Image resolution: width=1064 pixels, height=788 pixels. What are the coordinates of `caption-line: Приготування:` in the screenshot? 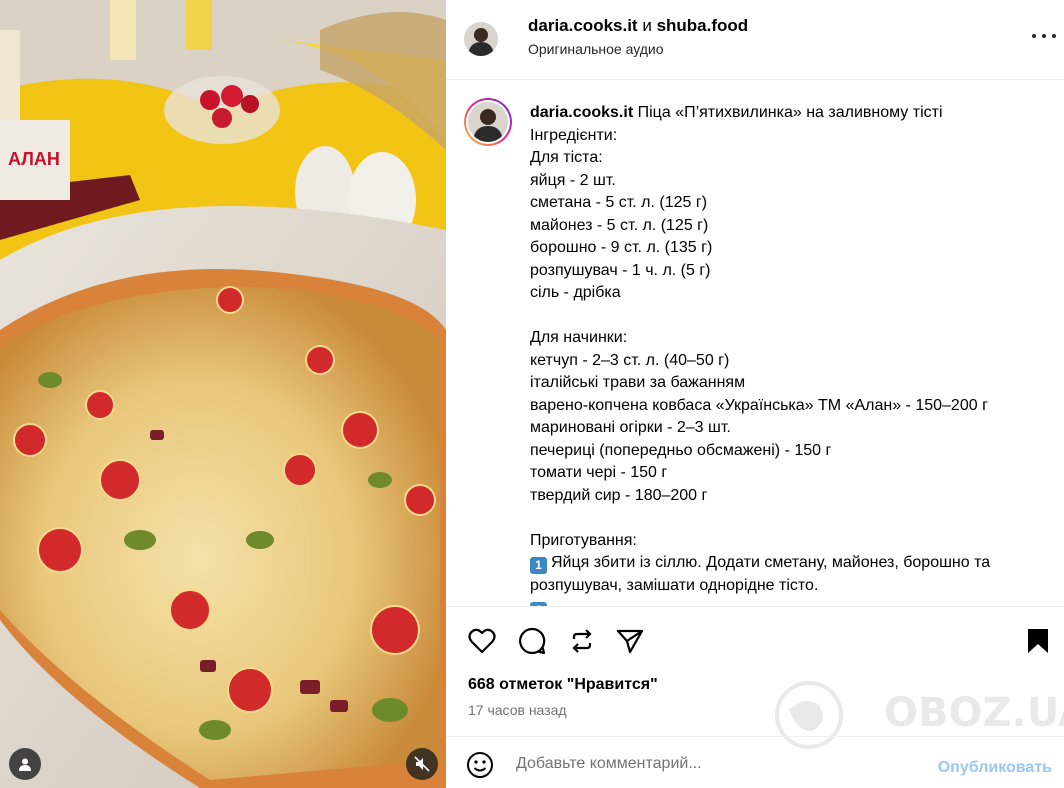 It's located at (583, 540).